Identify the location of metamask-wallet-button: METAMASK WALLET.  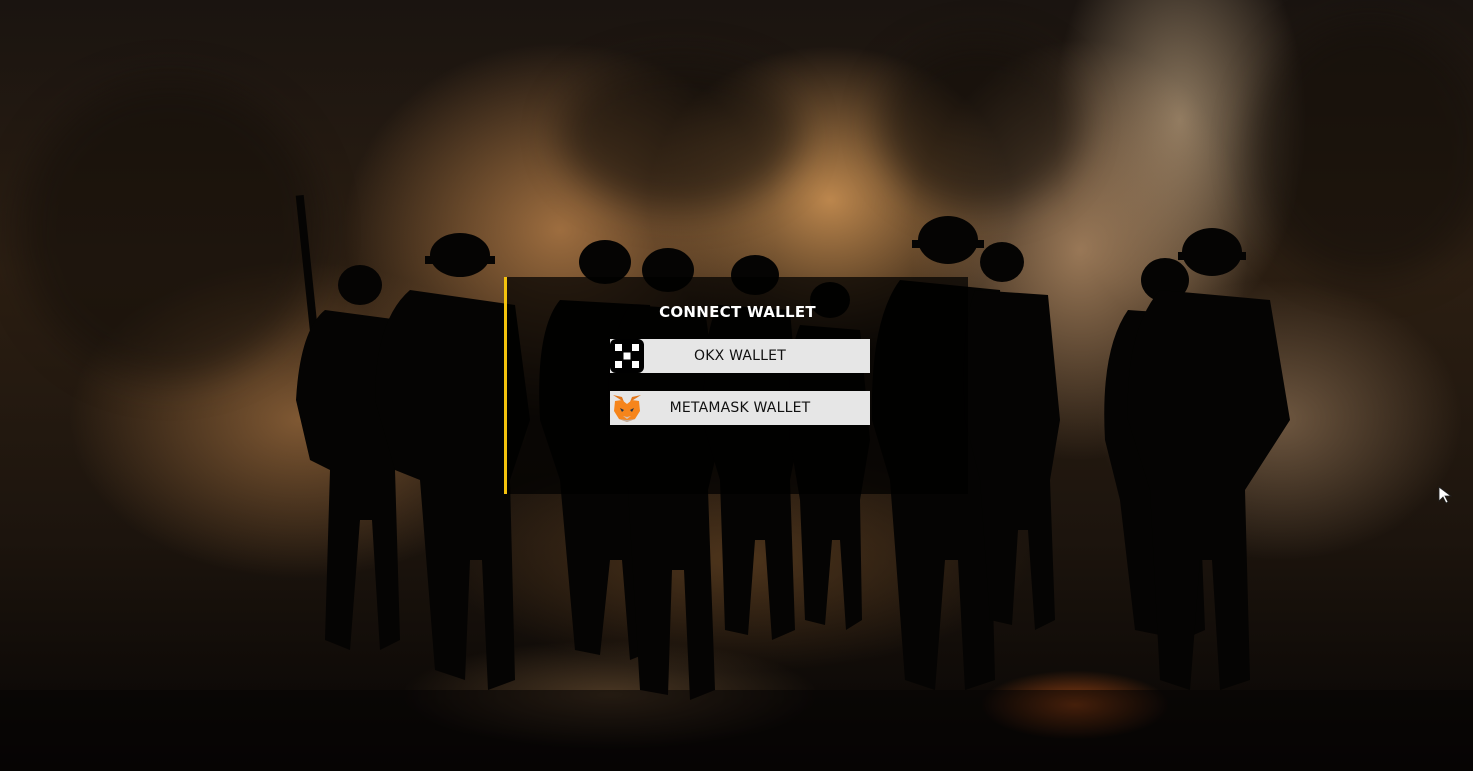
(740, 408).